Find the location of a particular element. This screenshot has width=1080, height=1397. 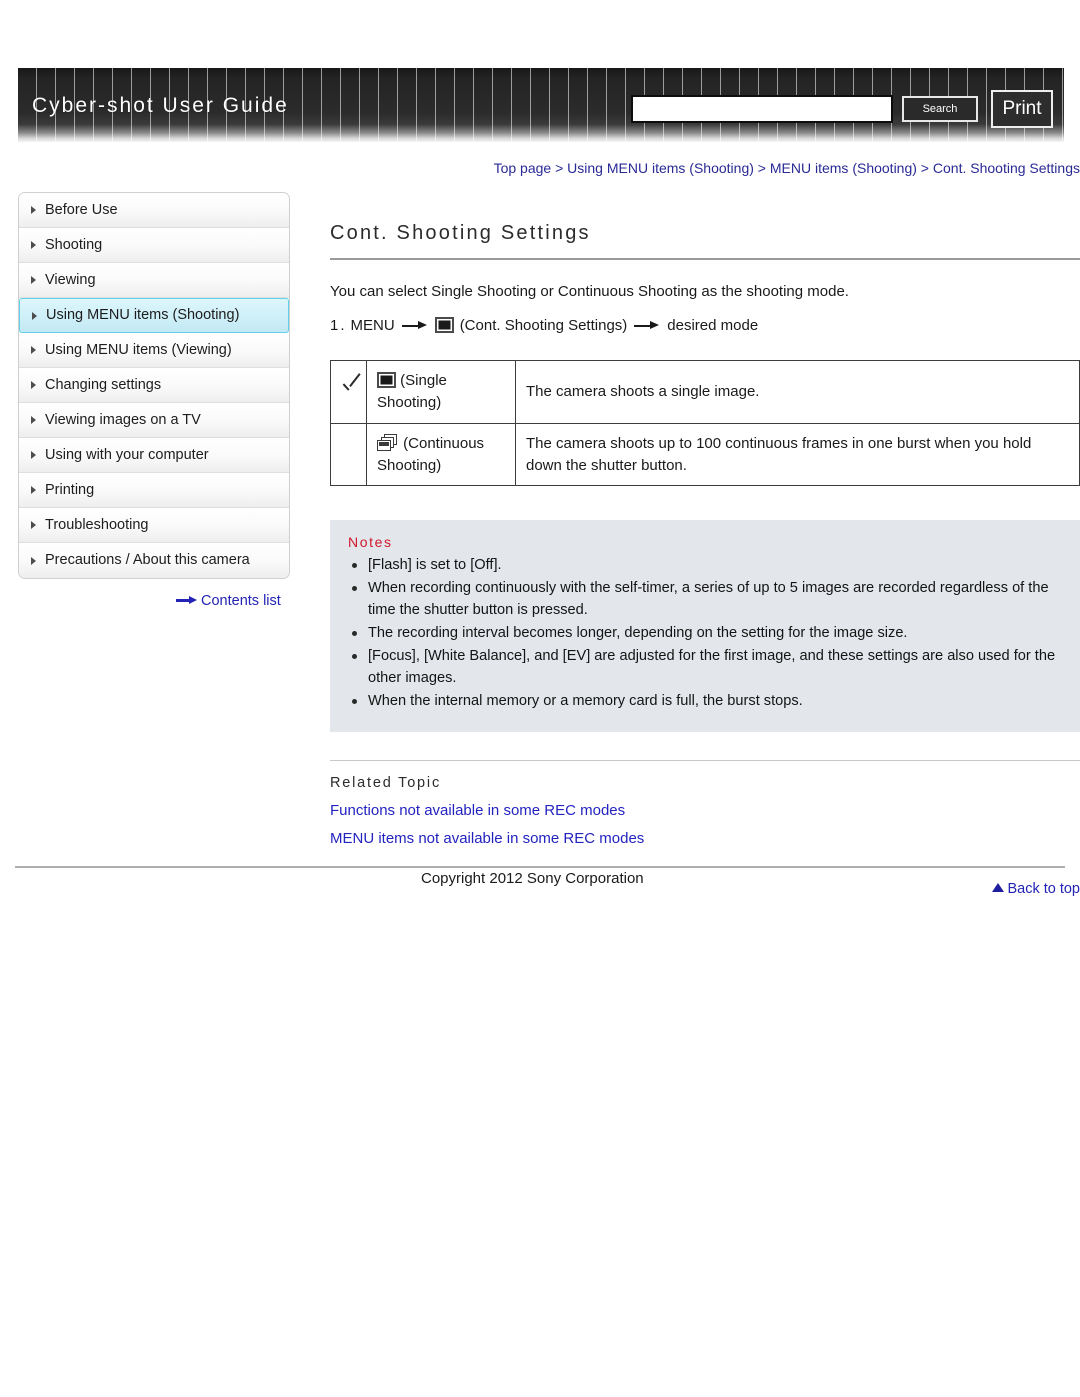

sidebar-item-label: Viewing is located at coordinates (70, 280).